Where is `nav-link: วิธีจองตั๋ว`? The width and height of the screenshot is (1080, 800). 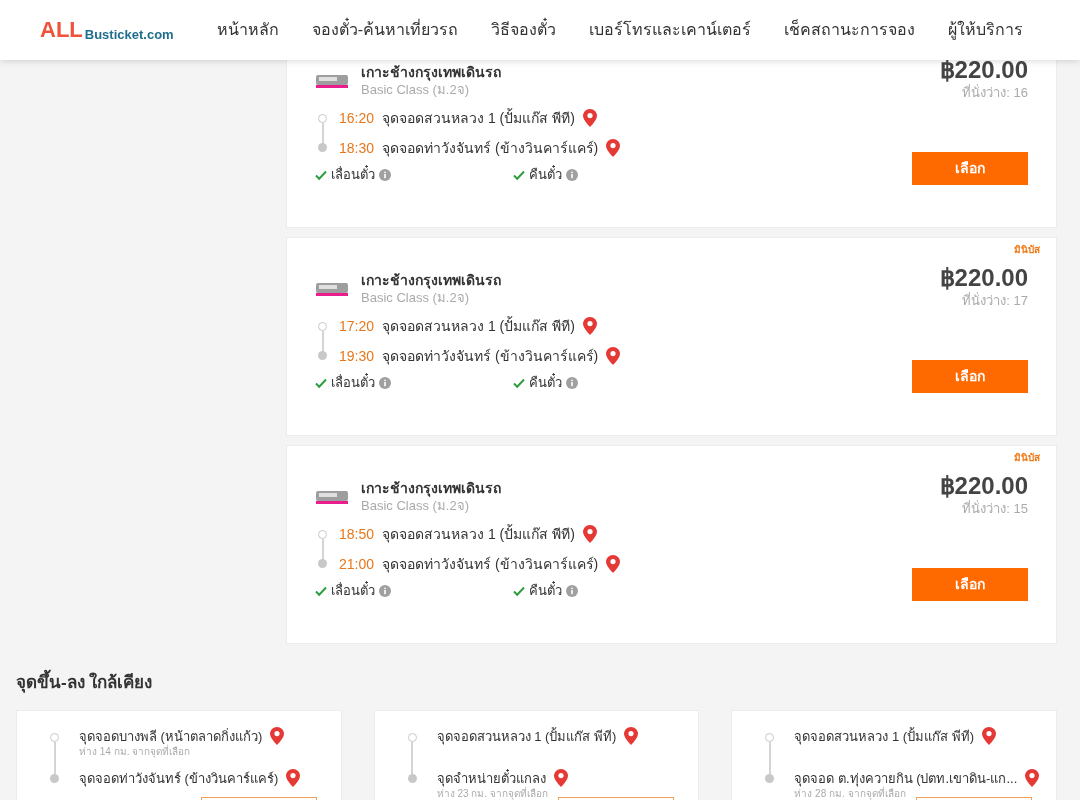 nav-link: วิธีจองตั๋ว is located at coordinates (523, 30).